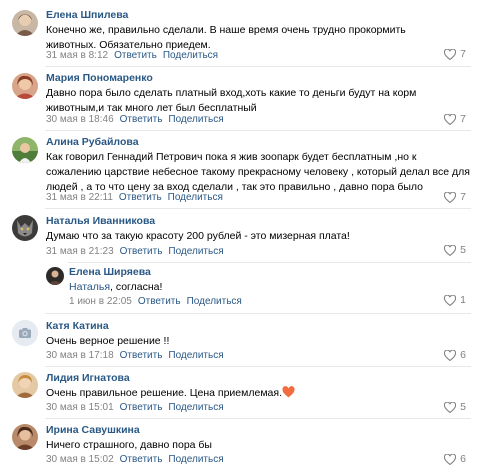  I want to click on like-button: 1, so click(455, 300).